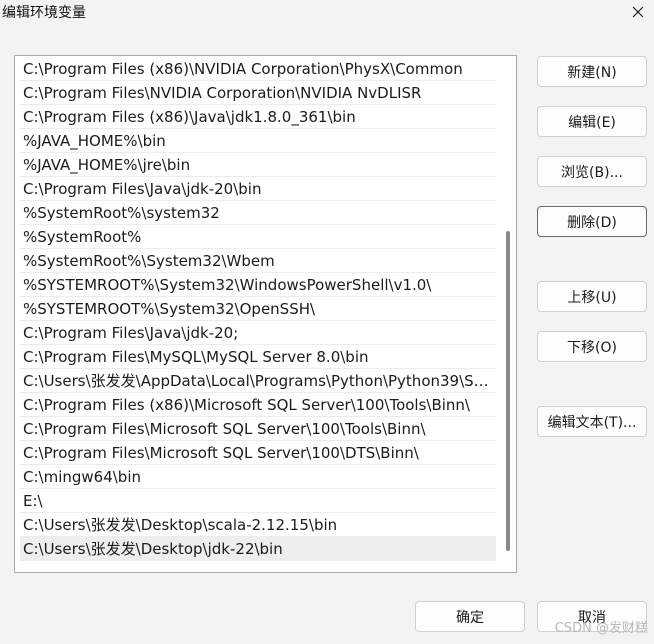 This screenshot has height=644, width=654. What do you see at coordinates (258, 213) in the screenshot?
I see `list-item: %SystemRoot%\system32` at bounding box center [258, 213].